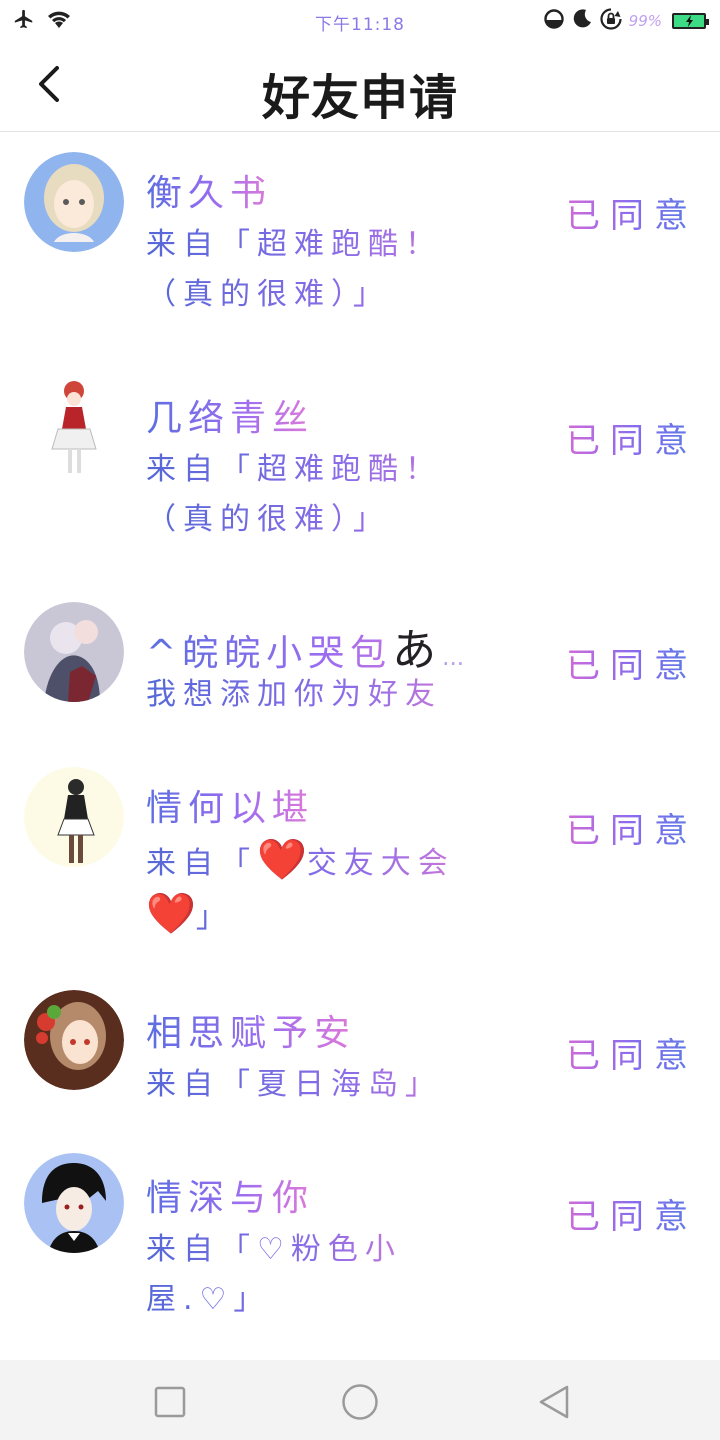  I want to click on requester-name: 情何以堪, so click(230, 805).